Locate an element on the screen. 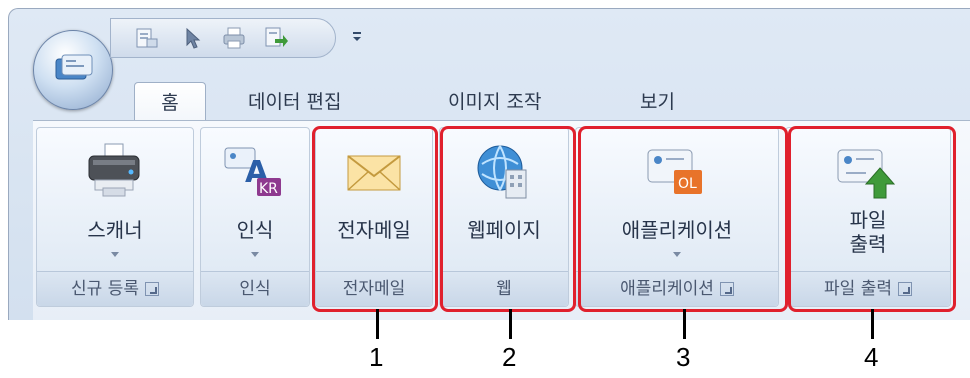 The height and width of the screenshot is (378, 970). quick-access-toolbar is located at coordinates (223, 38).